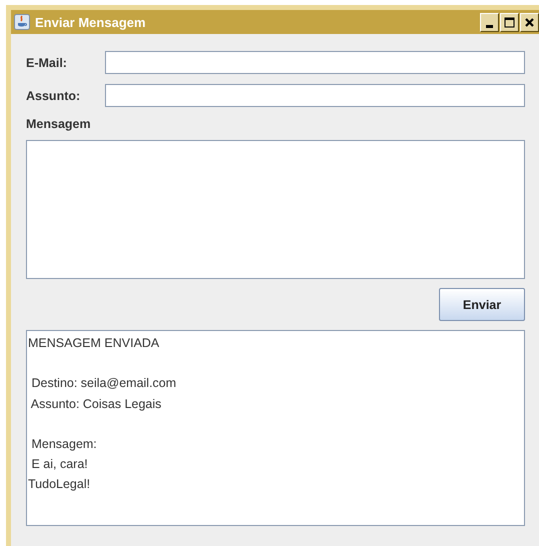  Describe the element at coordinates (22, 22) in the screenshot. I see `cup-icon` at that location.